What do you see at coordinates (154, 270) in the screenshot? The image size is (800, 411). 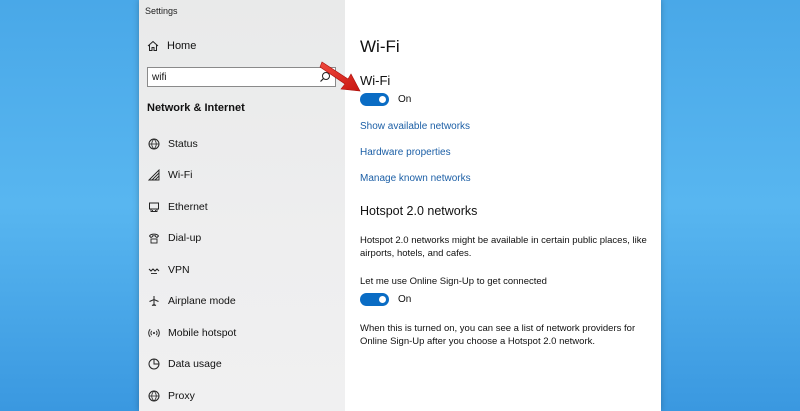 I see `vpn-icon` at bounding box center [154, 270].